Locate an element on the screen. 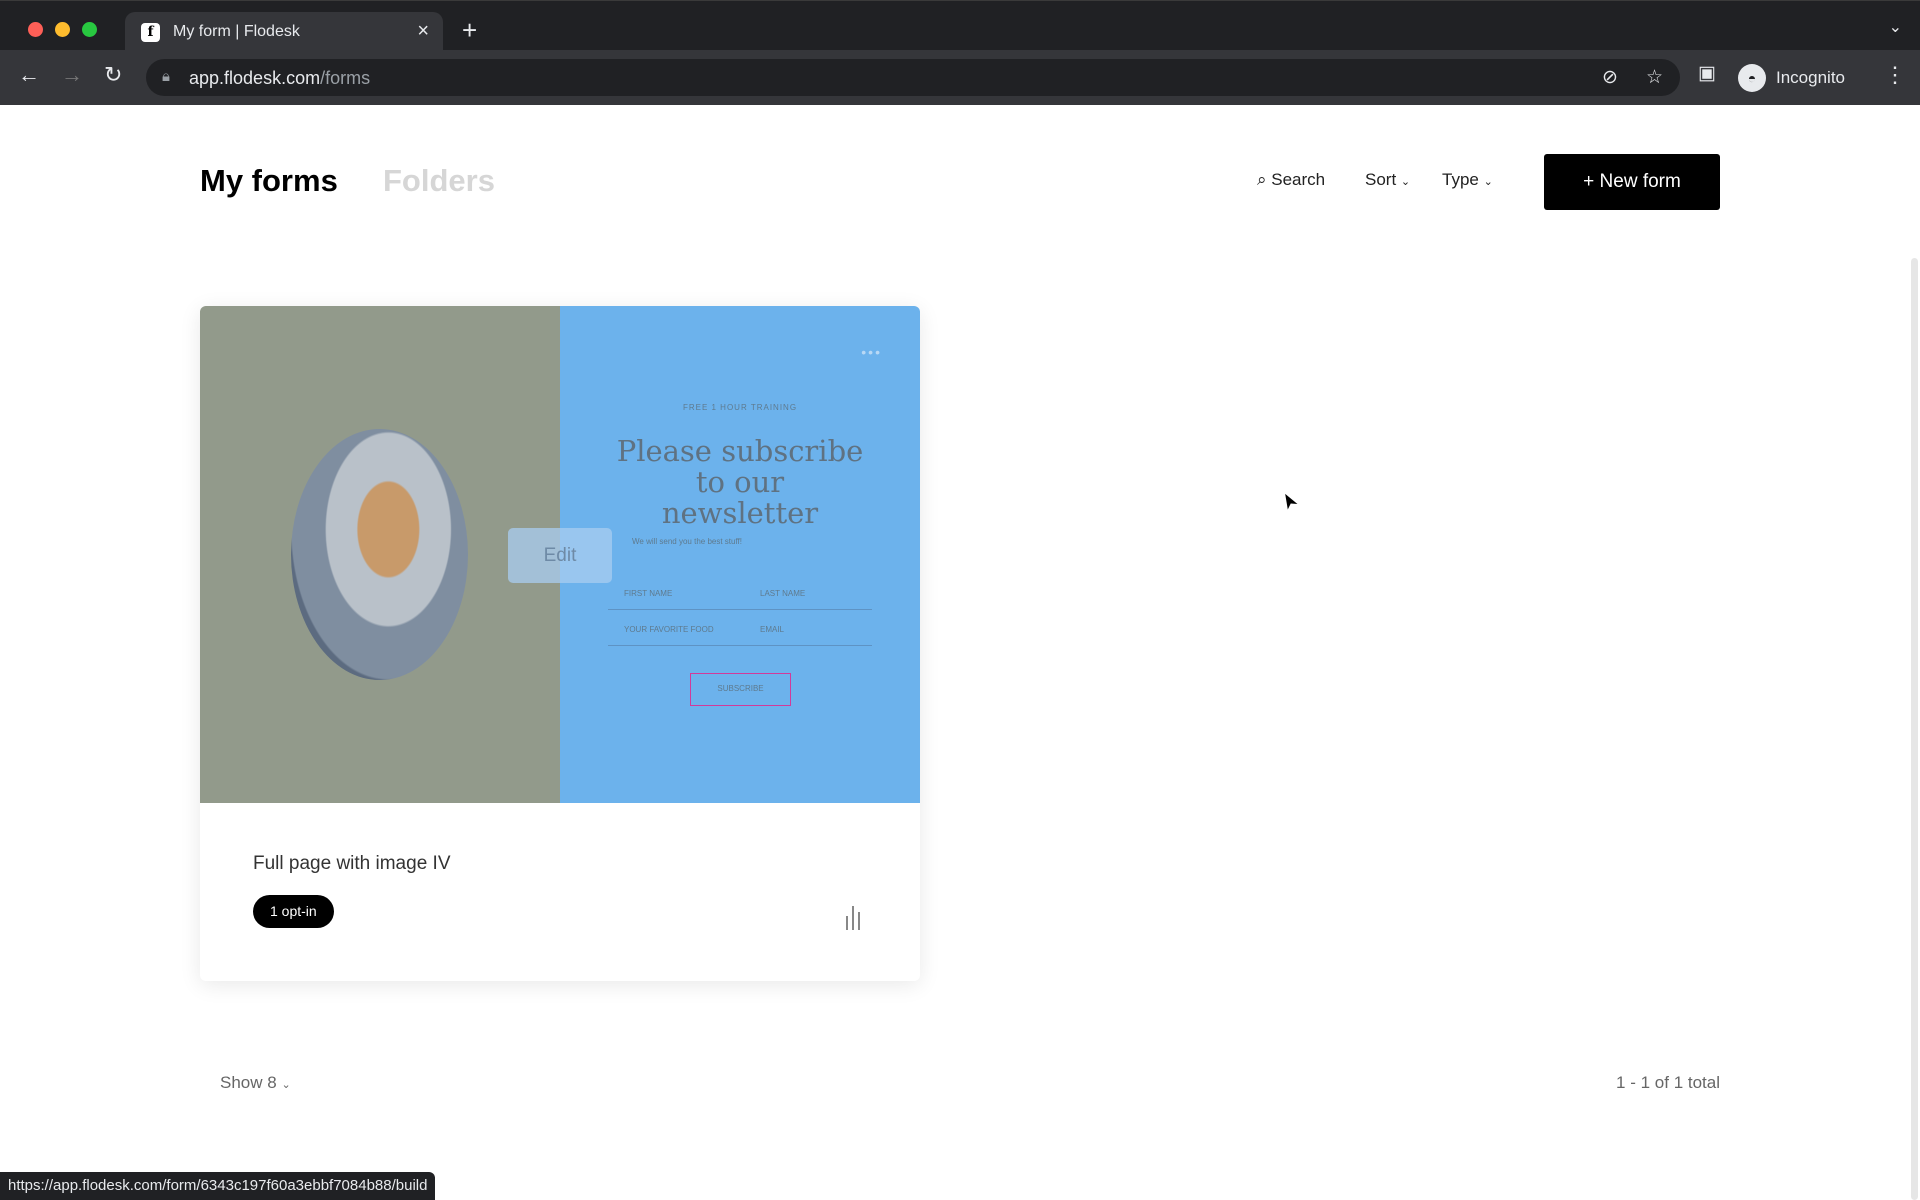  url-text: app.flodesk.com/forms is located at coordinates (279, 78).